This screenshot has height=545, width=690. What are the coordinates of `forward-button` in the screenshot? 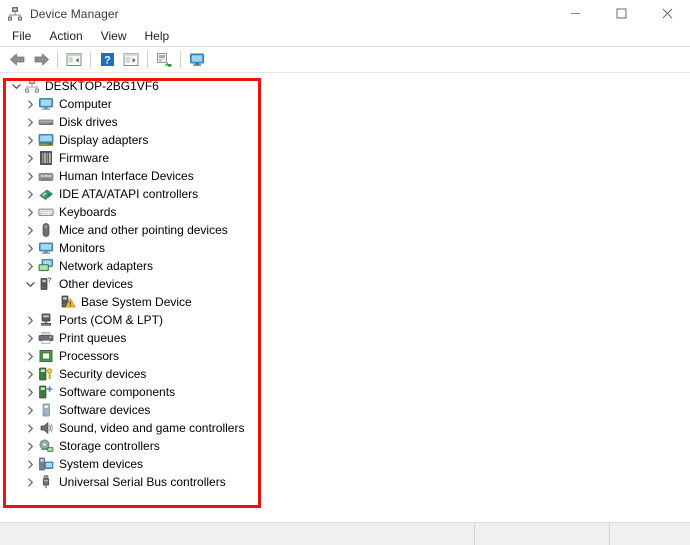 It's located at (41, 60).